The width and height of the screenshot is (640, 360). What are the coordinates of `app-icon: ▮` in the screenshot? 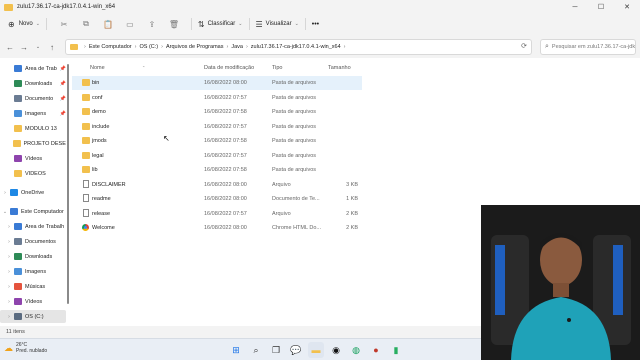 It's located at (396, 350).